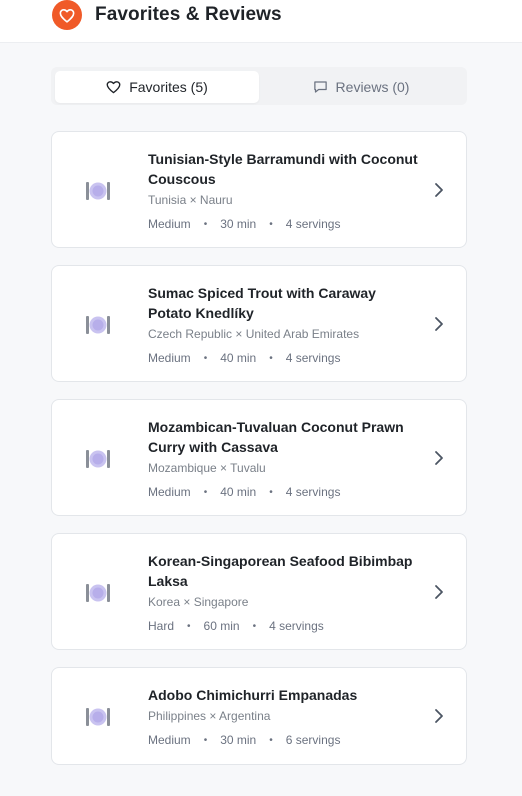 The height and width of the screenshot is (796, 522). I want to click on tab-favorites-label: Favorites (5), so click(168, 87).